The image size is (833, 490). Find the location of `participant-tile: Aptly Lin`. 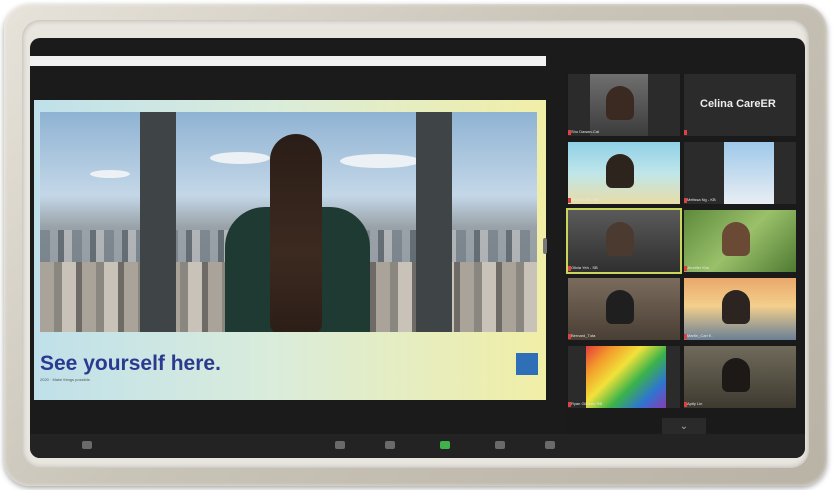

participant-tile: Aptly Lin is located at coordinates (740, 377).